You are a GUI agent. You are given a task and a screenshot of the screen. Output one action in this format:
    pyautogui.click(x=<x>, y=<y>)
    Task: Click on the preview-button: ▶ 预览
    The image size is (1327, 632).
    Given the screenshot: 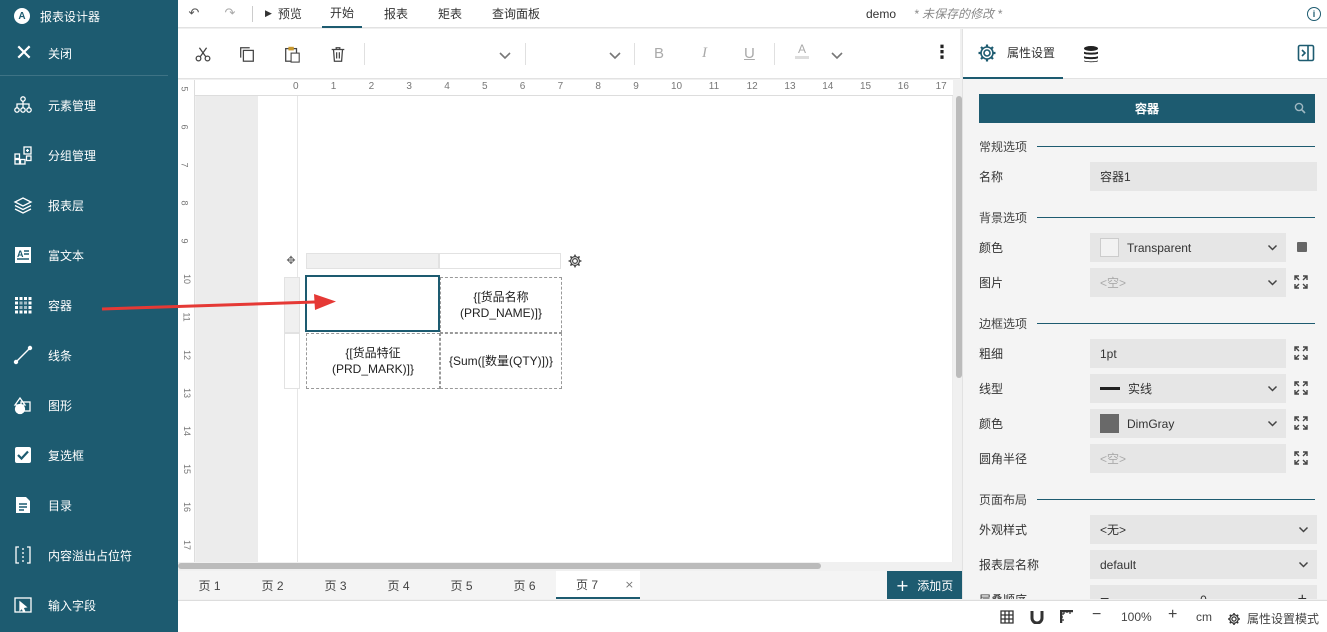 What is the action you would take?
    pyautogui.click(x=283, y=13)
    